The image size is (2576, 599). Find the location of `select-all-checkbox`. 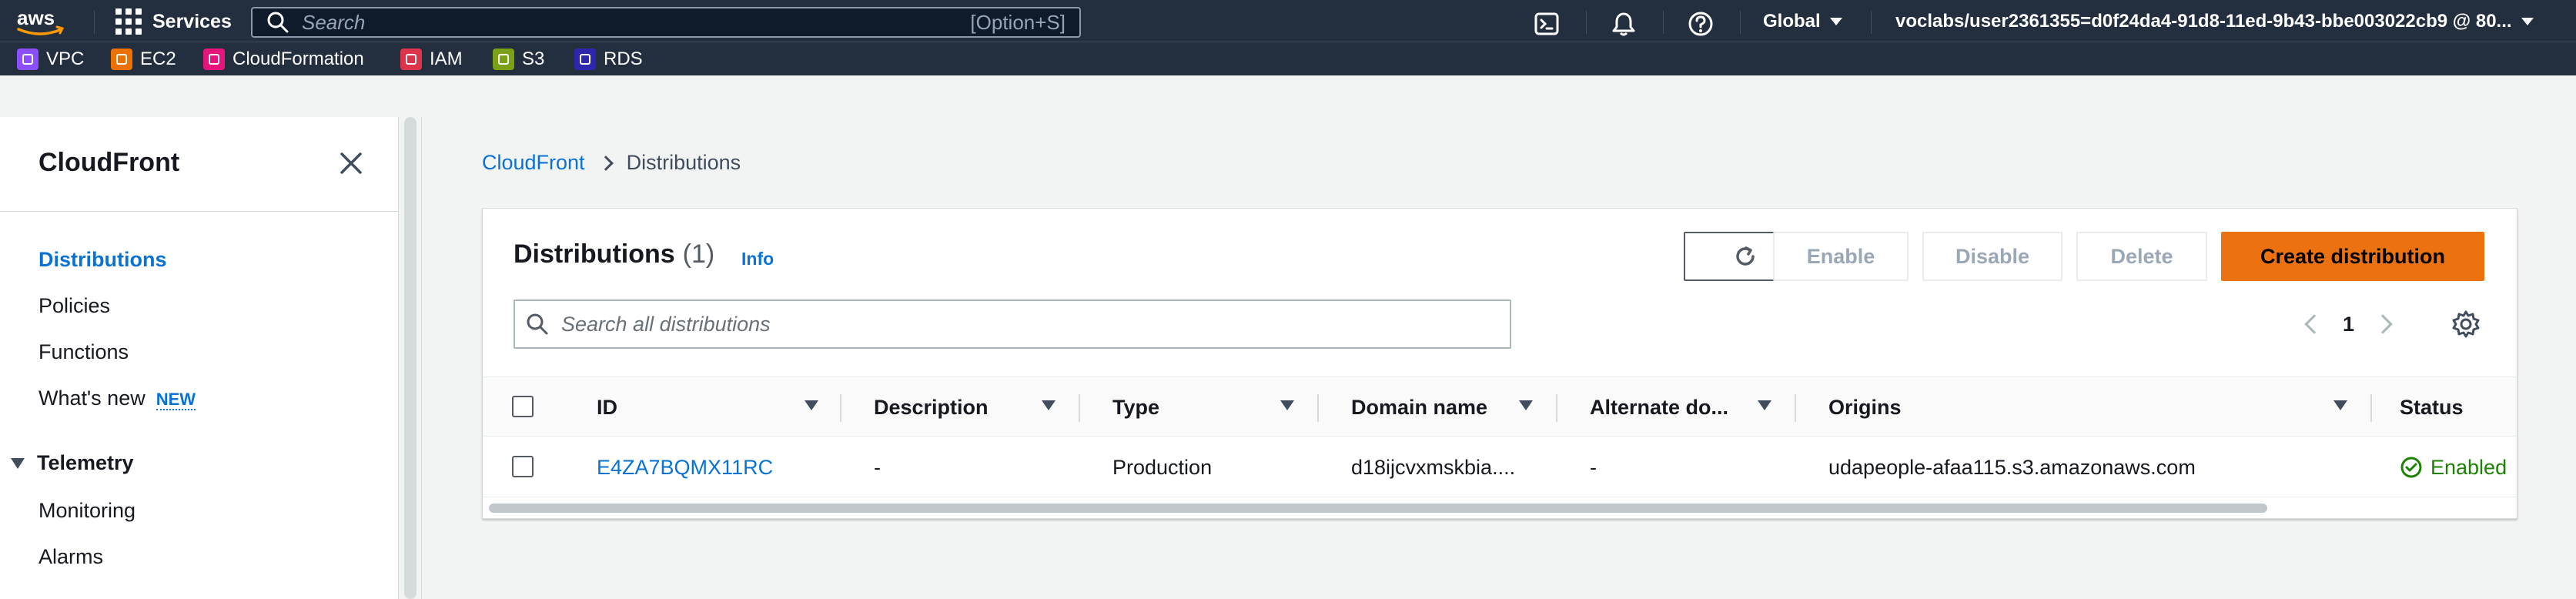

select-all-checkbox is located at coordinates (523, 406).